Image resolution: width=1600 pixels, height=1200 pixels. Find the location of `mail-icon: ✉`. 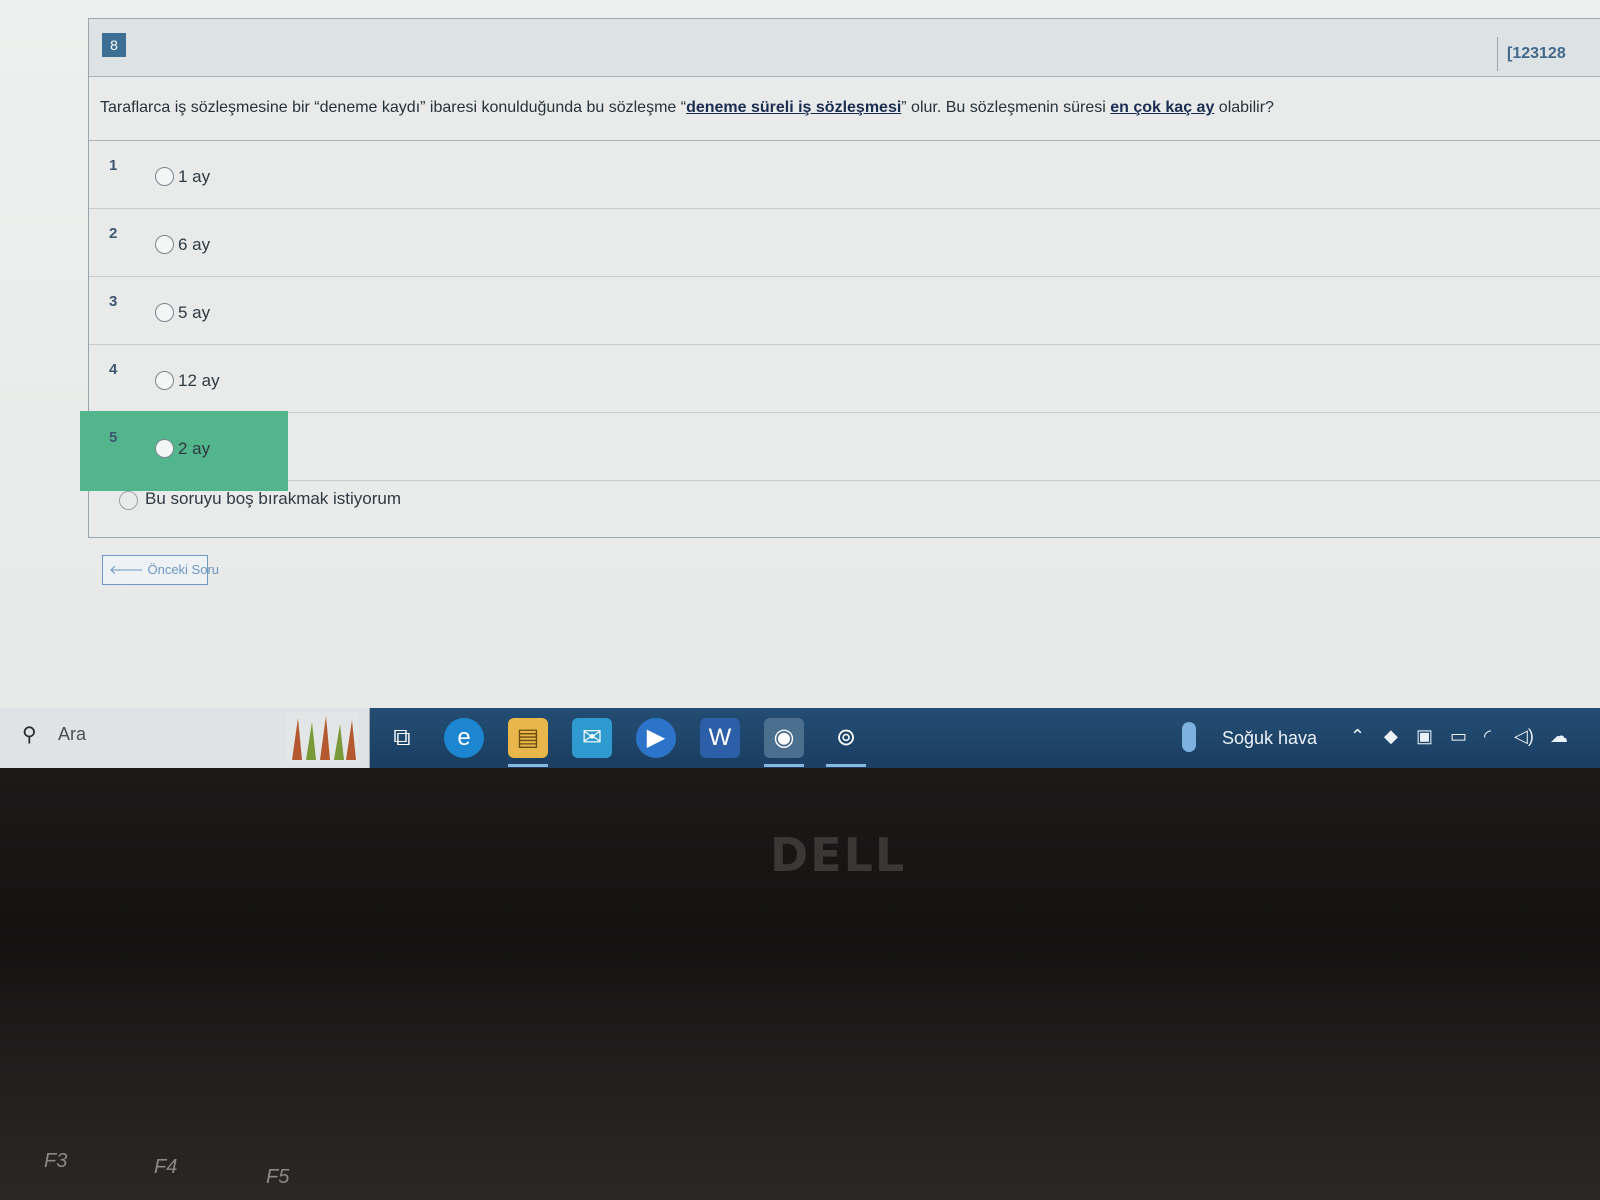

mail-icon: ✉ is located at coordinates (592, 738).